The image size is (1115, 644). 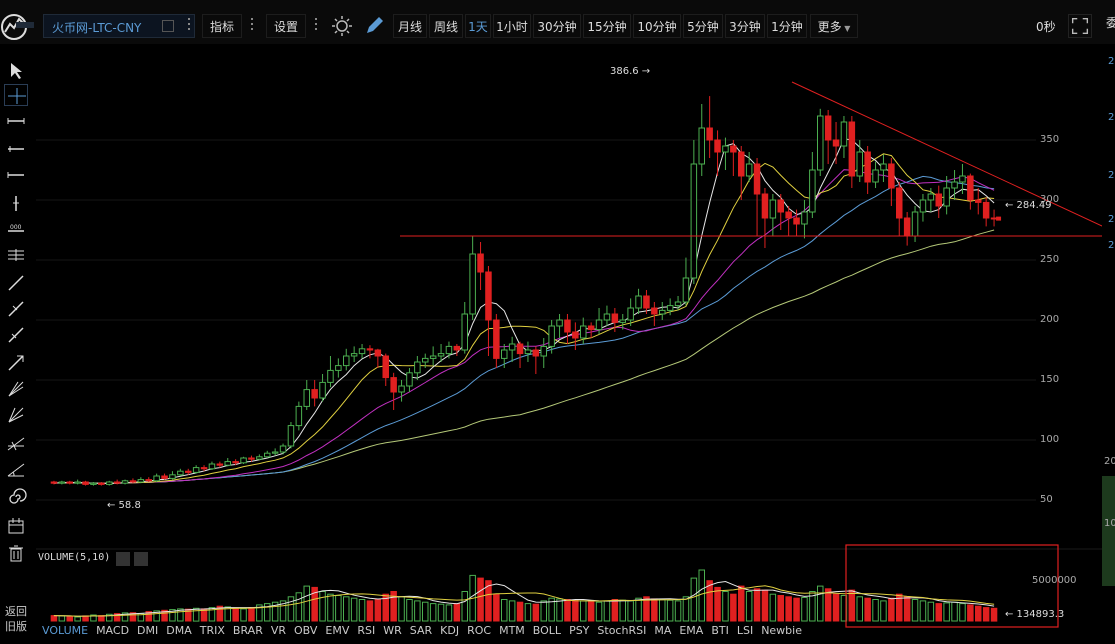 What do you see at coordinates (16, 335) in the screenshot?
I see `angle-line-icon` at bounding box center [16, 335].